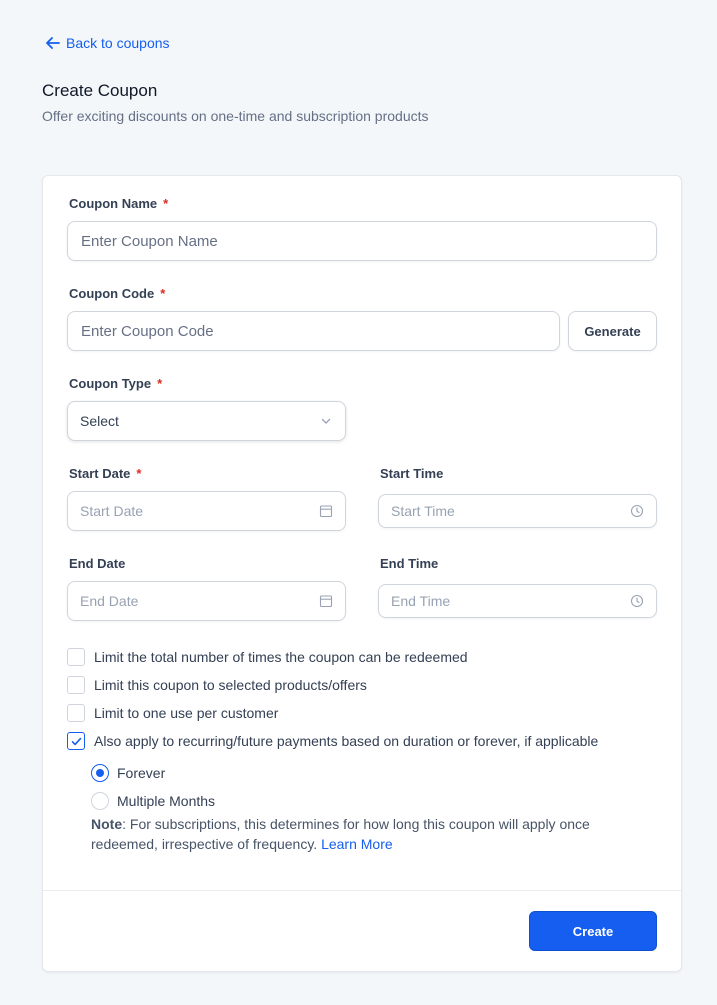 The height and width of the screenshot is (1005, 717). I want to click on note-prefix: Note, so click(107, 824).